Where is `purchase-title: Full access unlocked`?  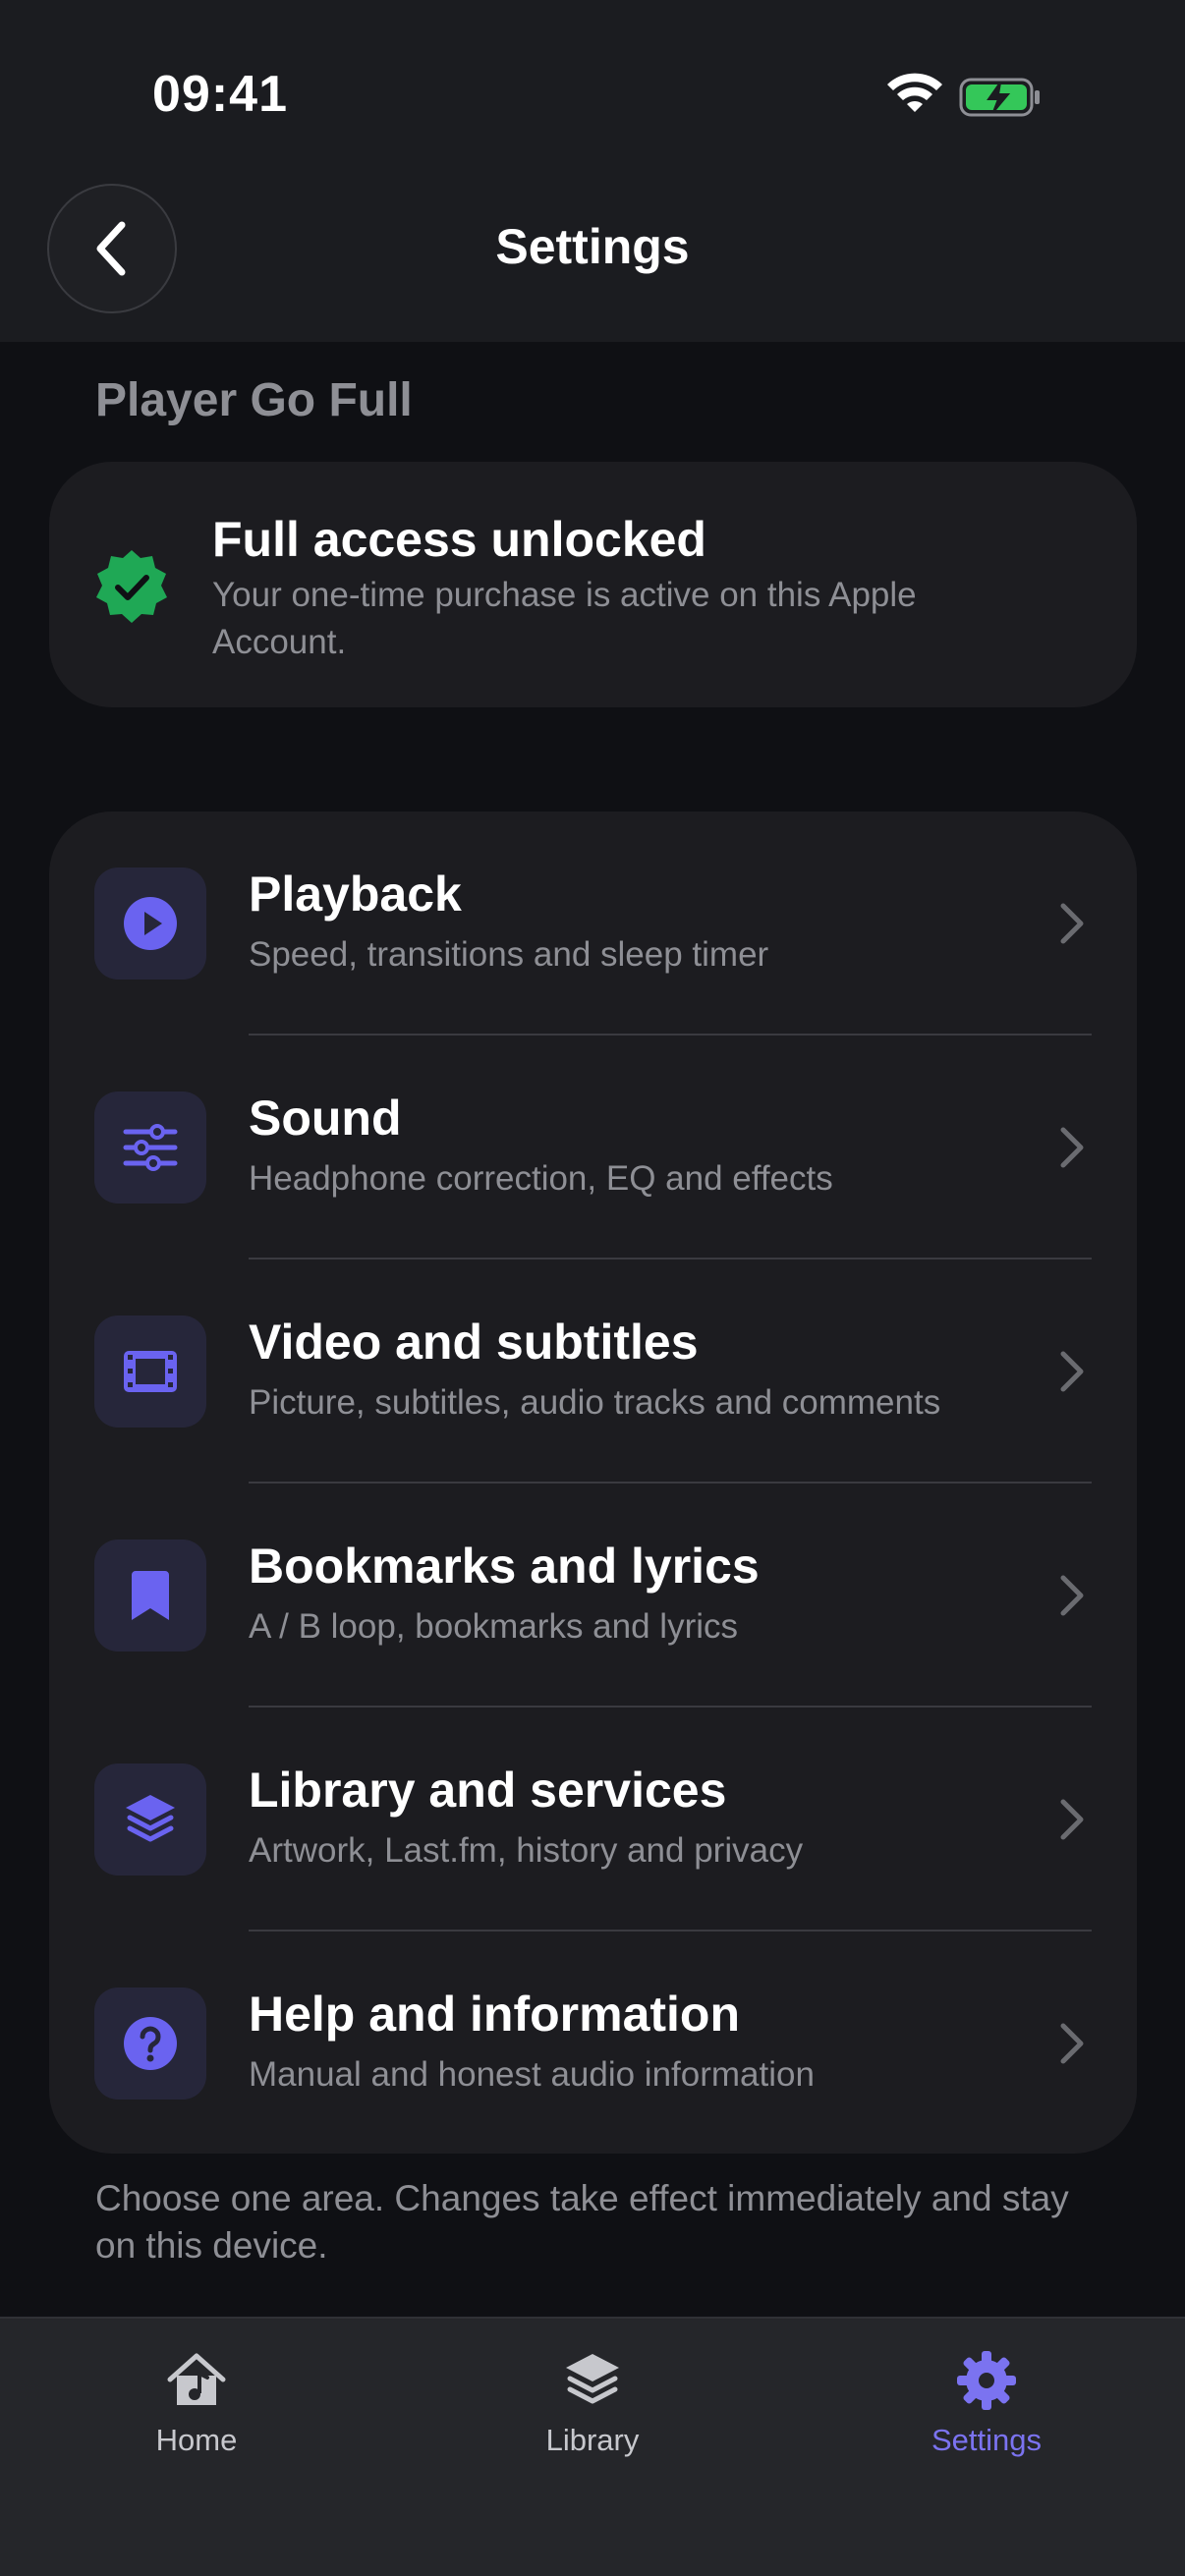 purchase-title: Full access unlocked is located at coordinates (459, 539).